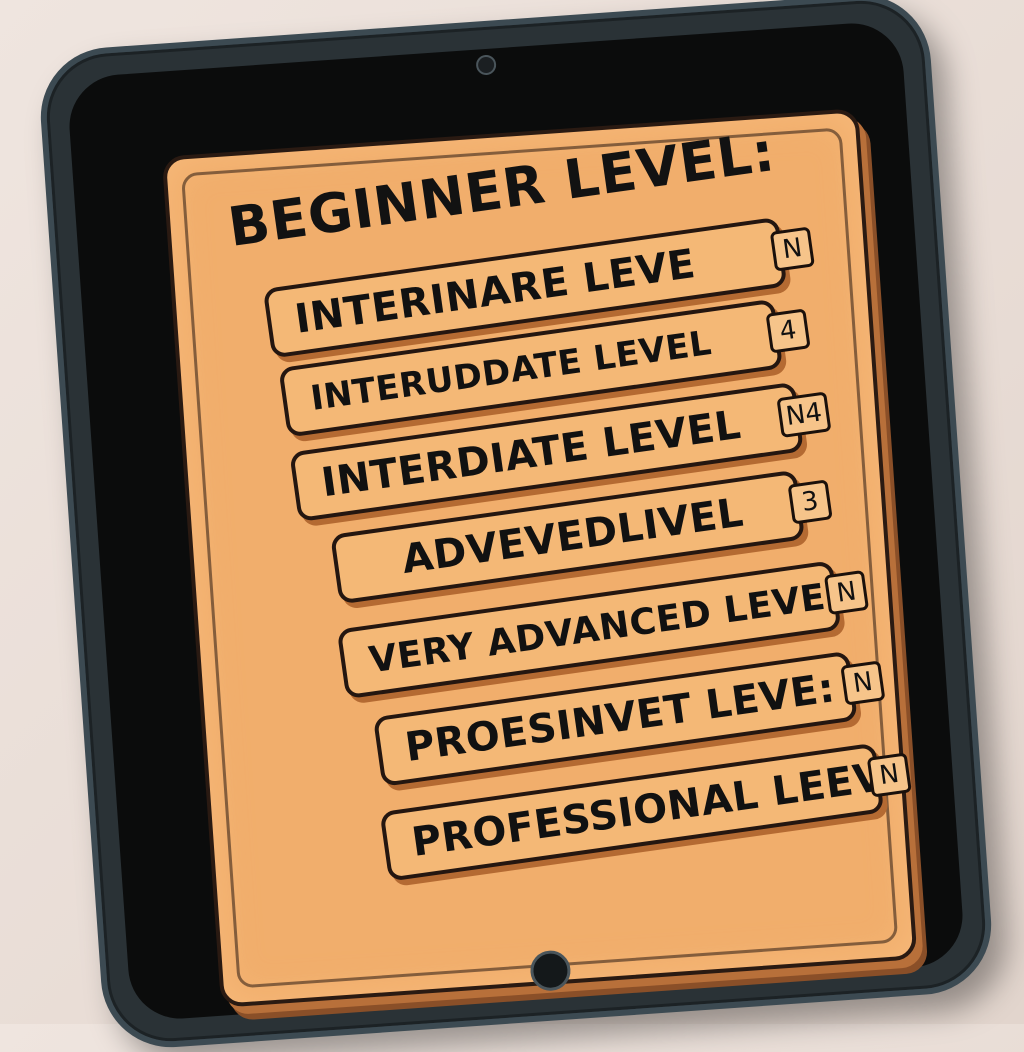 The image size is (1024, 1052). Describe the element at coordinates (486, 65) in the screenshot. I see `camera-icon` at that location.